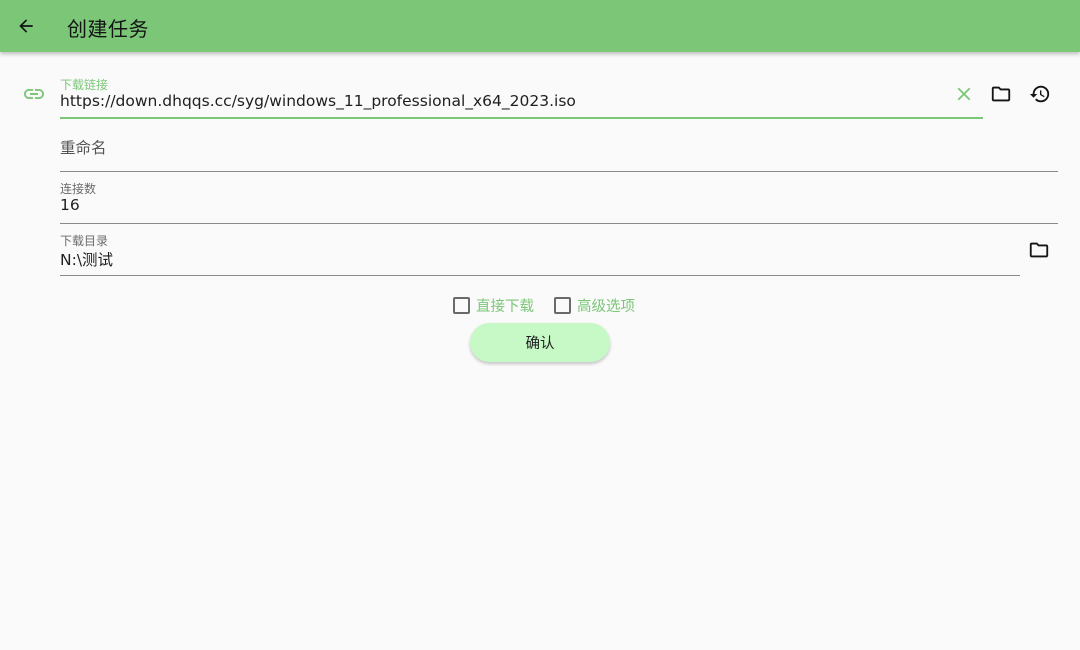 Image resolution: width=1080 pixels, height=650 pixels. Describe the element at coordinates (461, 305) in the screenshot. I see `direct-download-checkbox` at that location.